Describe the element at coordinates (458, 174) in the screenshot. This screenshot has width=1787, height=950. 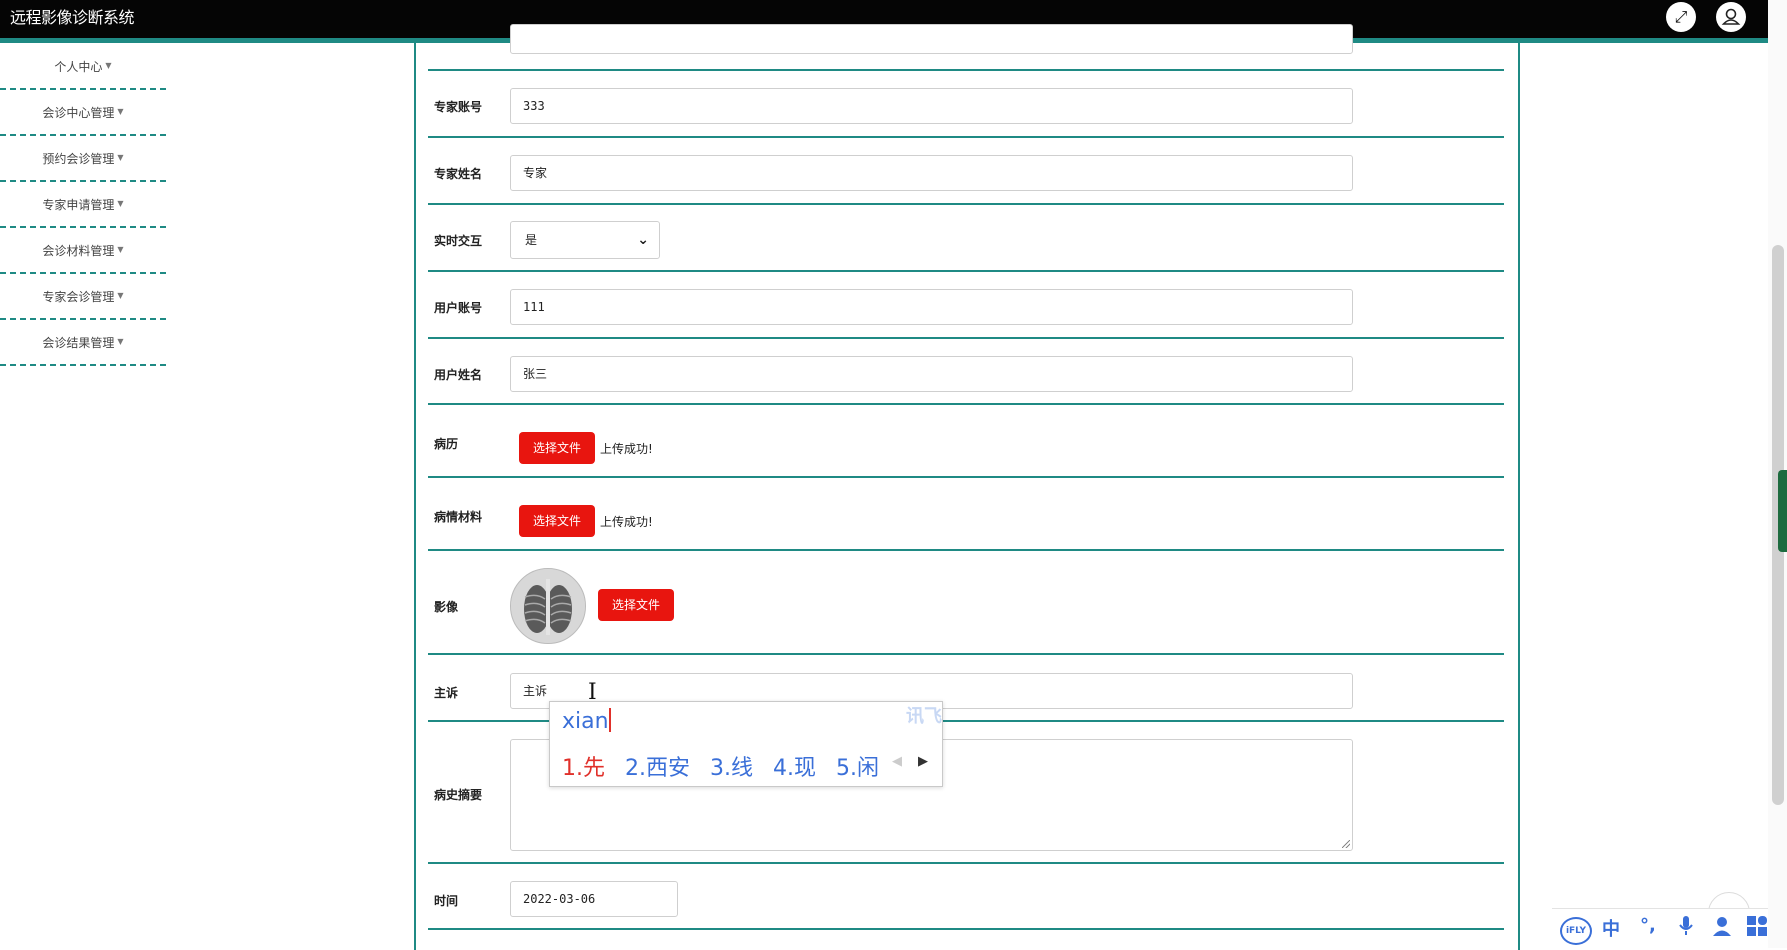
I see `expert-name-label: 专家姓名` at that location.